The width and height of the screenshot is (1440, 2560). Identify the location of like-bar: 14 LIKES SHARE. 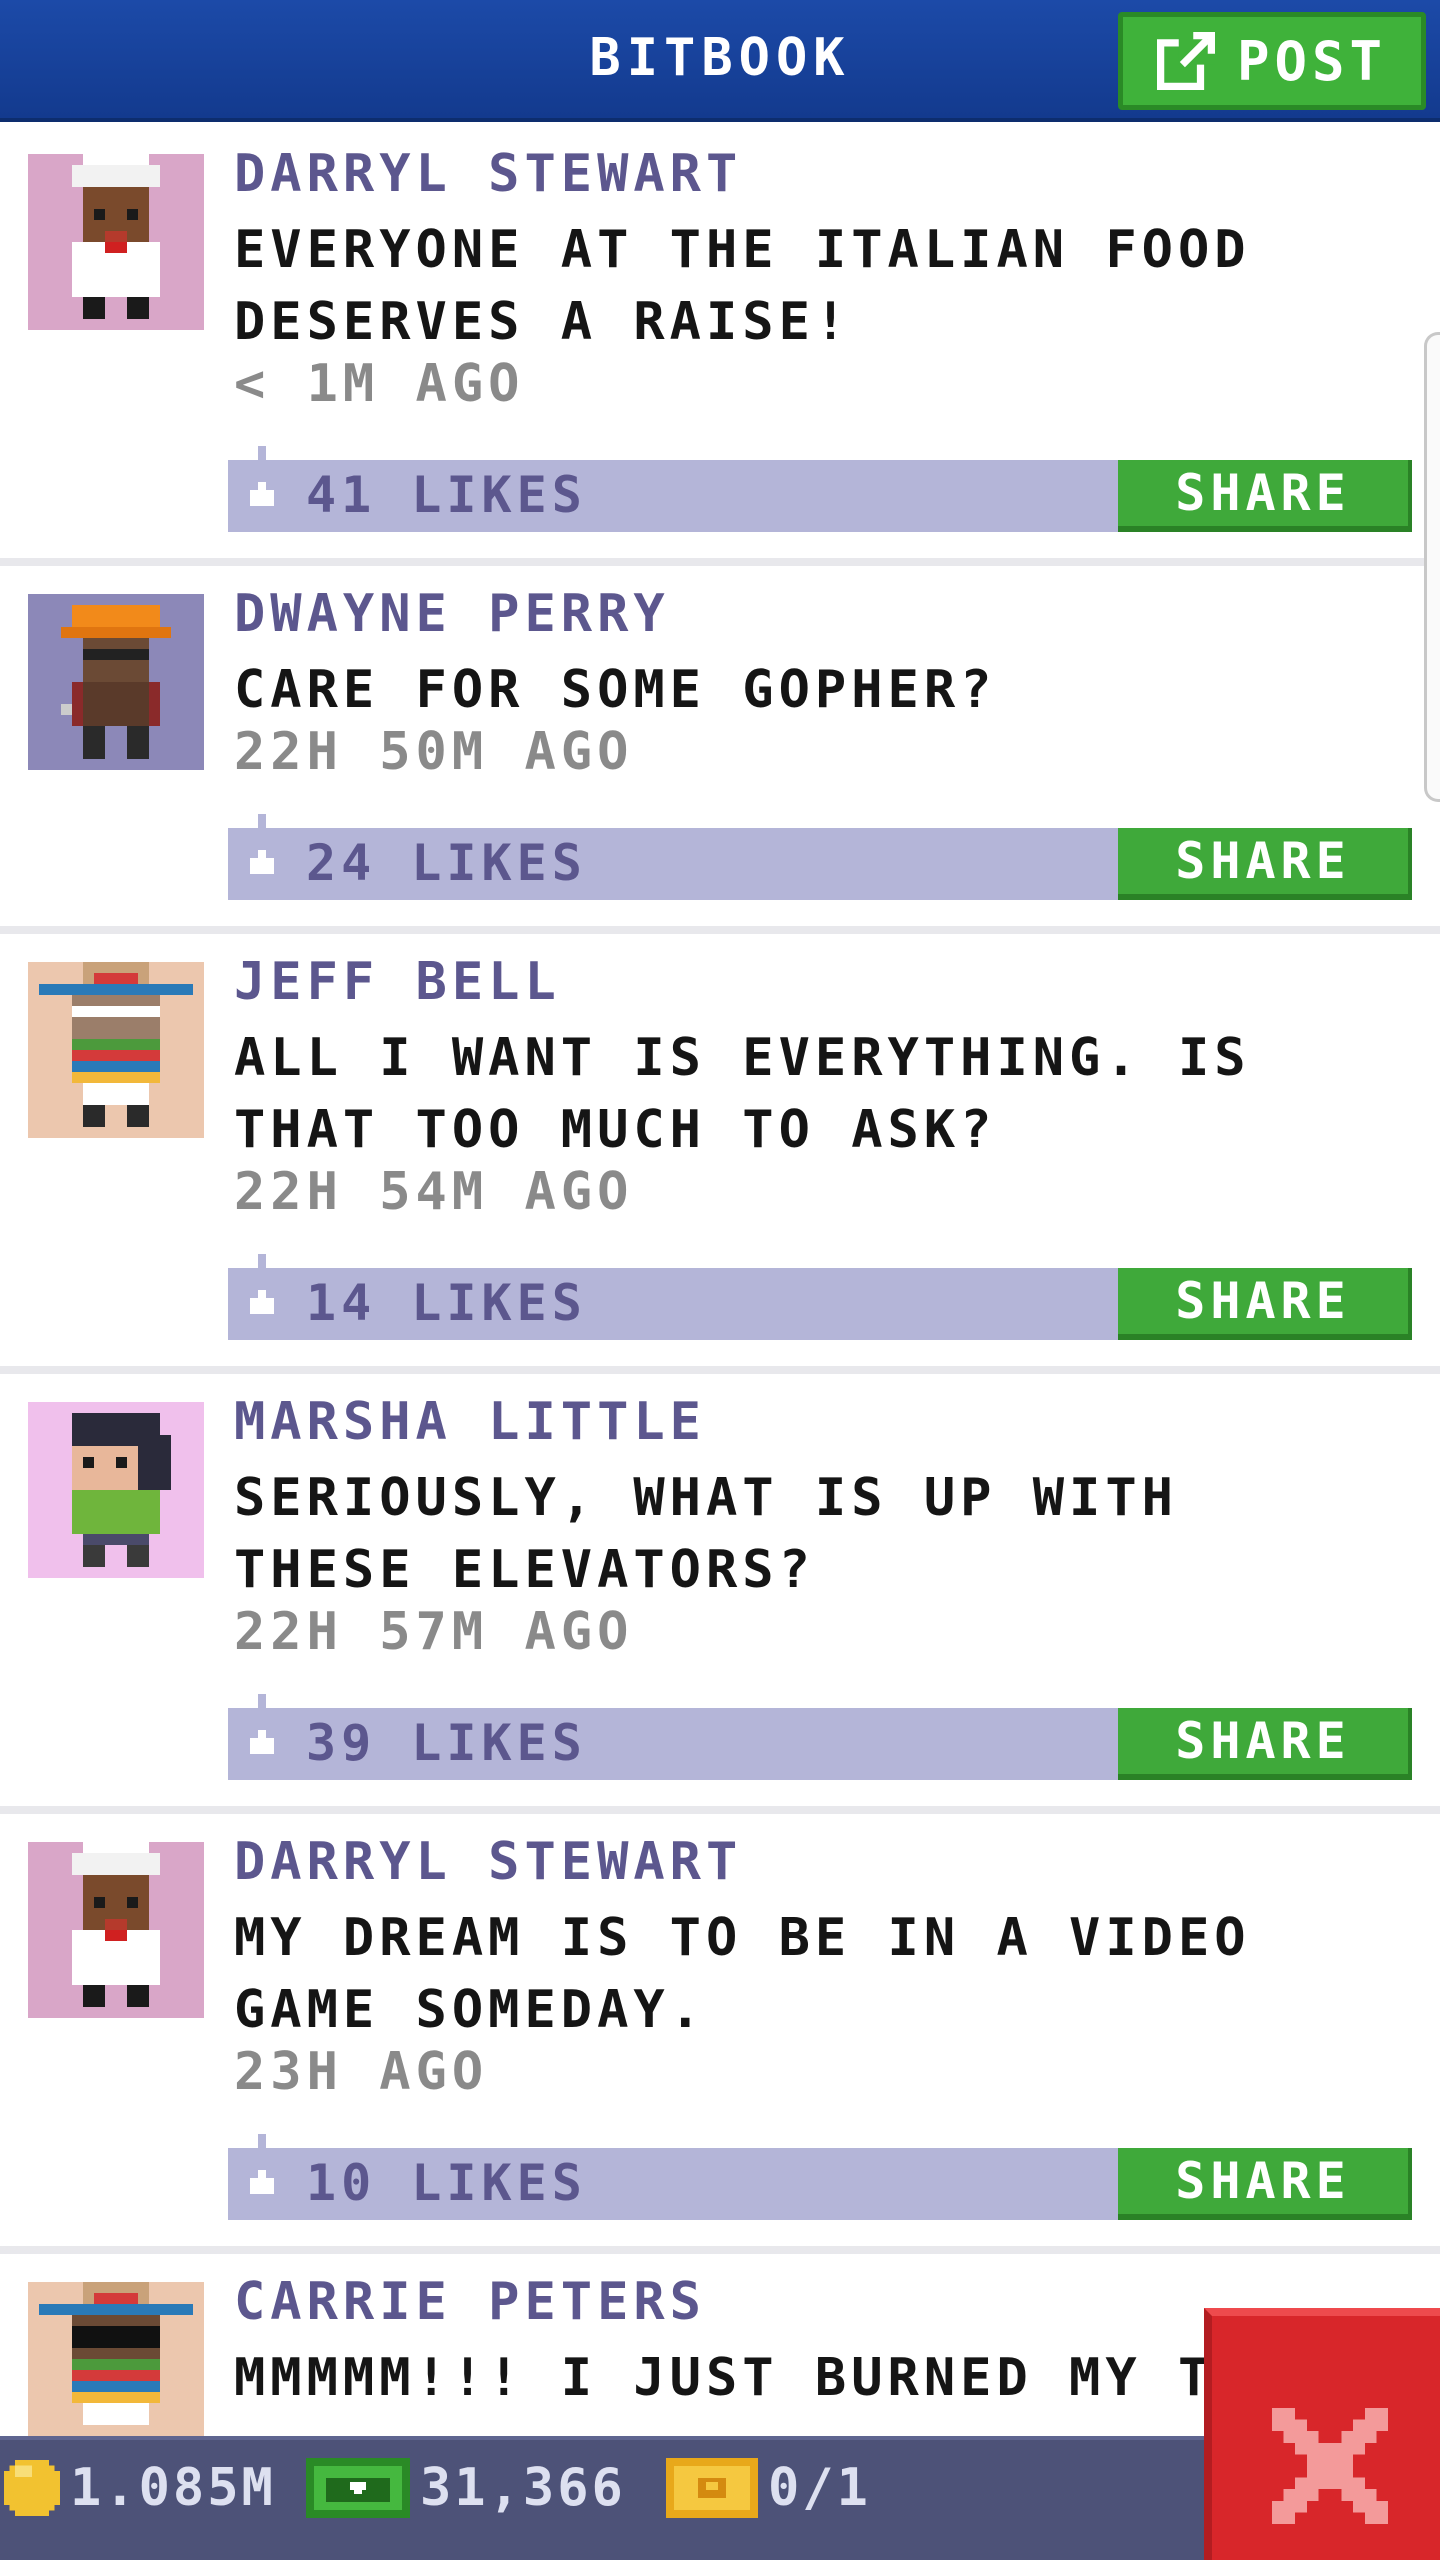
(820, 1297).